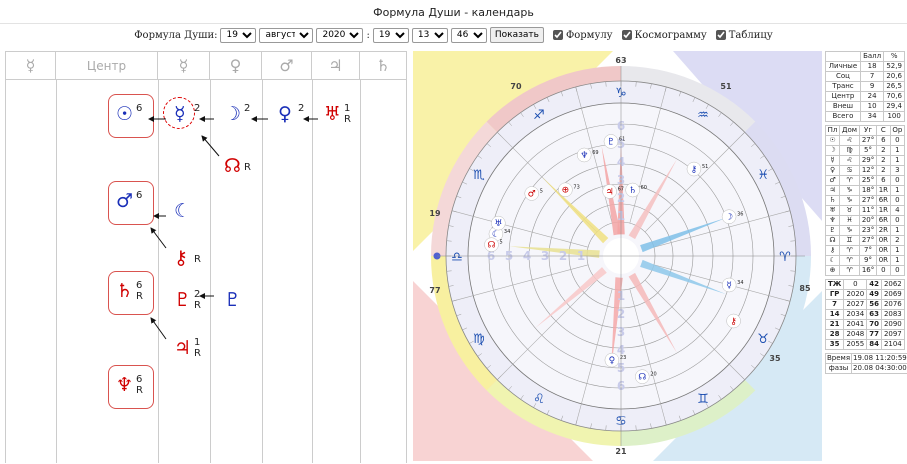 The image size is (907, 464). I want to click on t1-cell: %, so click(894, 57).